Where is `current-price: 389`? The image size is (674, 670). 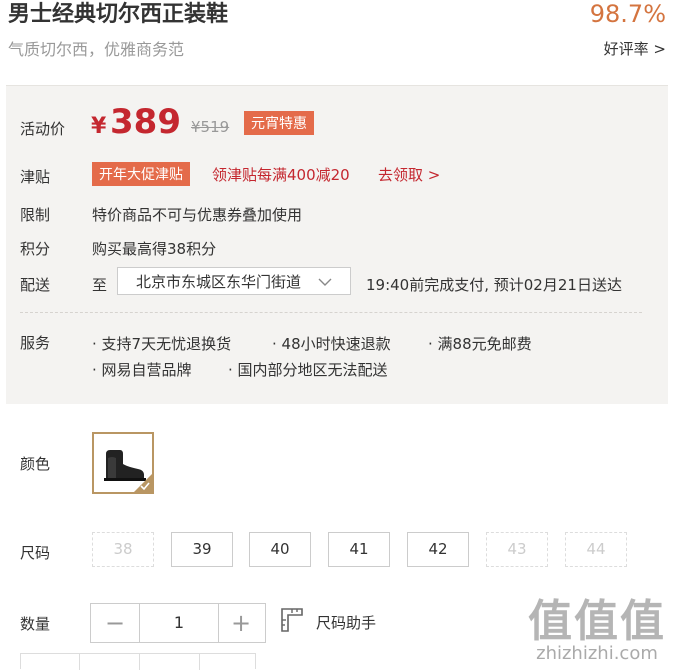
current-price: 389 is located at coordinates (145, 122).